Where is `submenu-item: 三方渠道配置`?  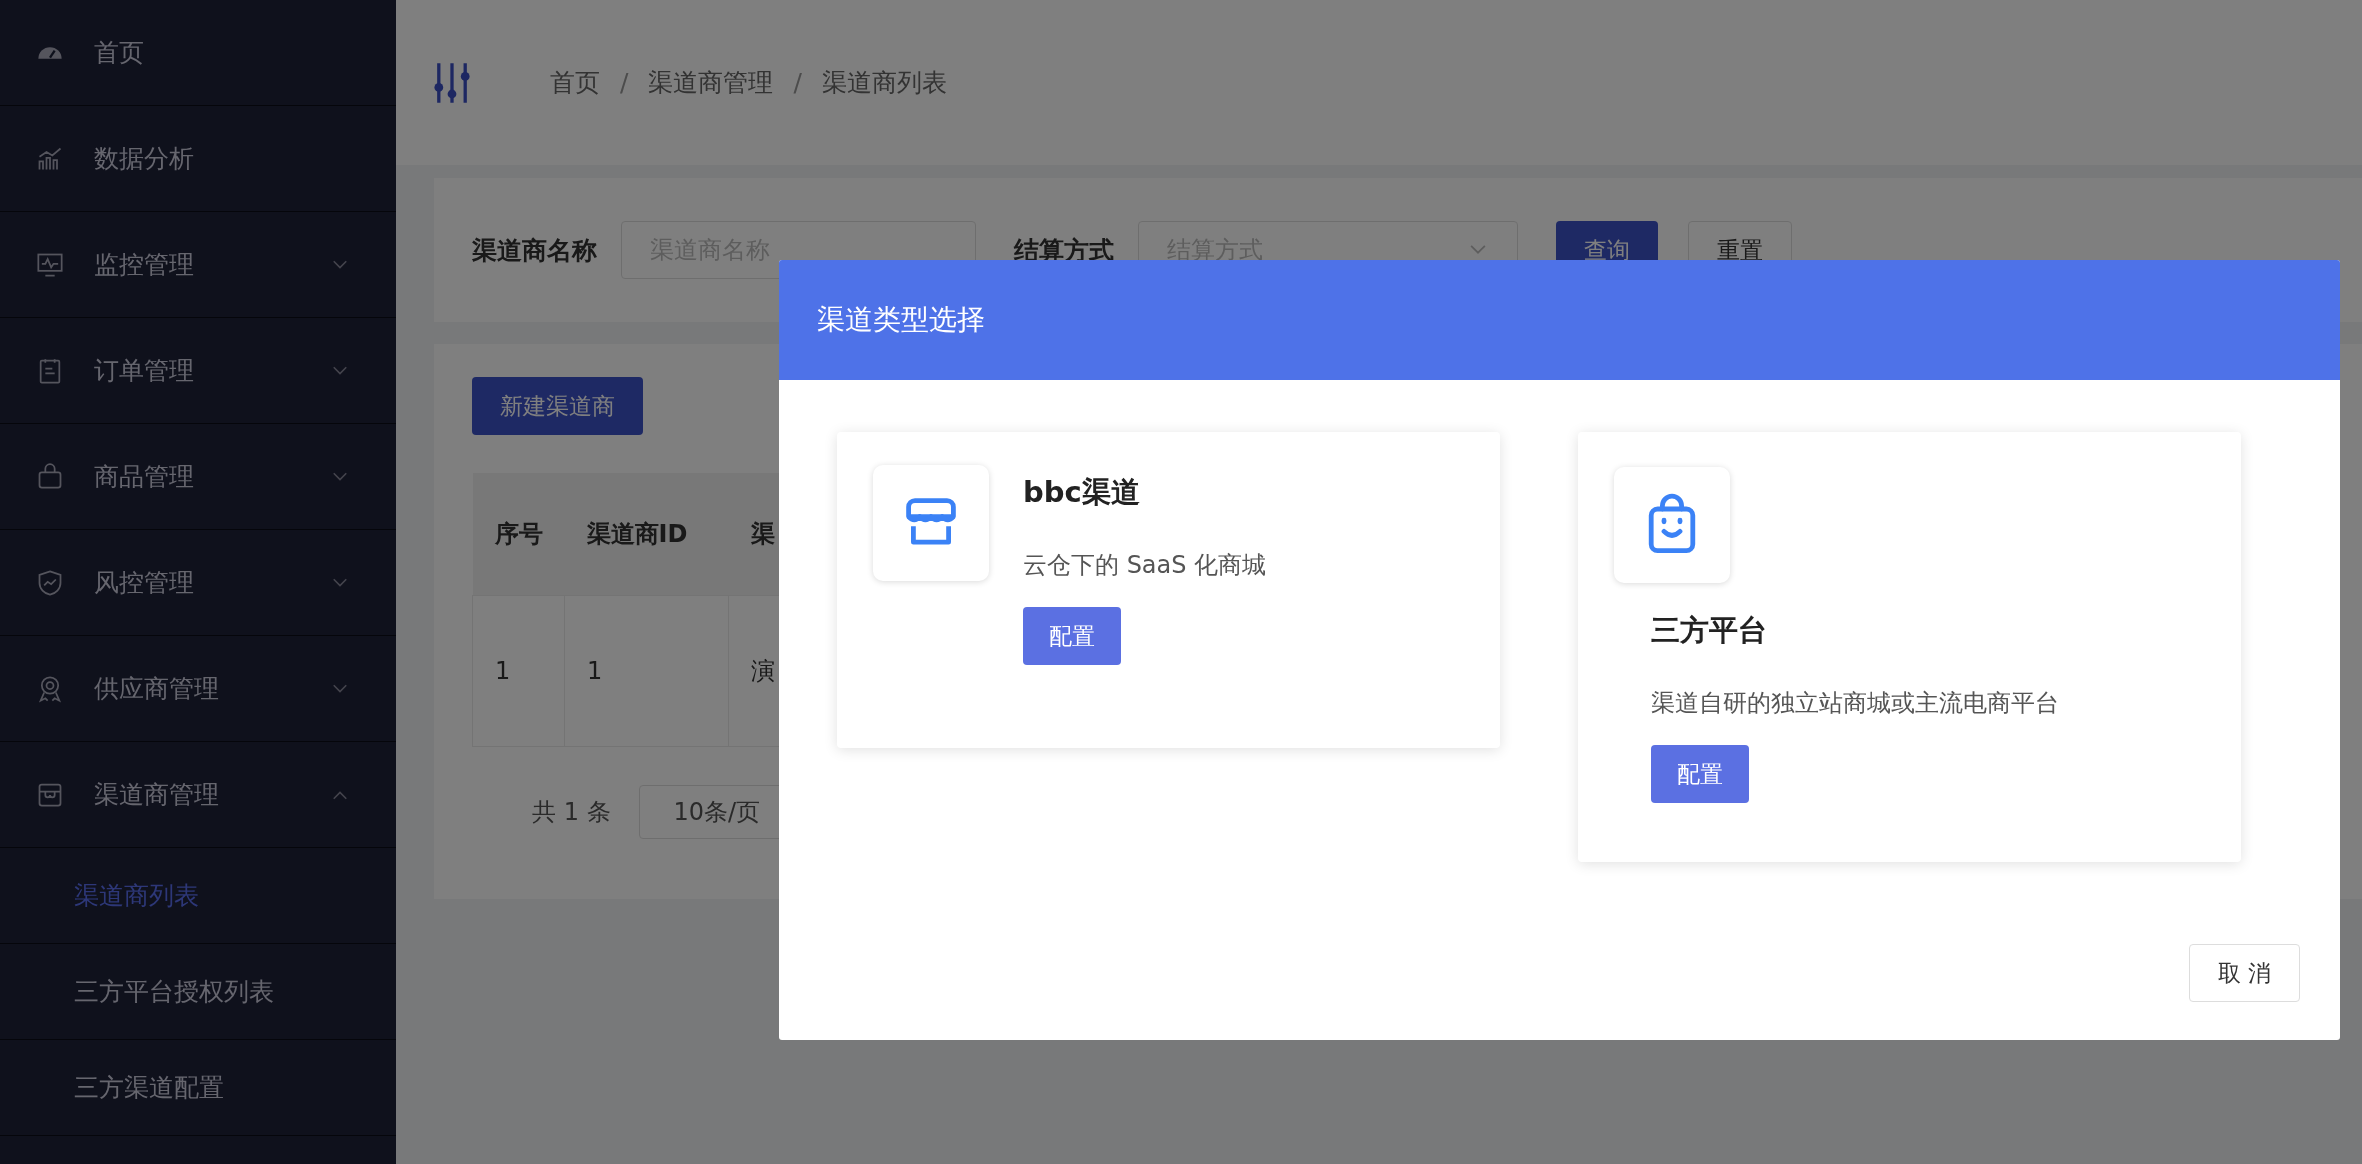 submenu-item: 三方渠道配置 is located at coordinates (198, 1088).